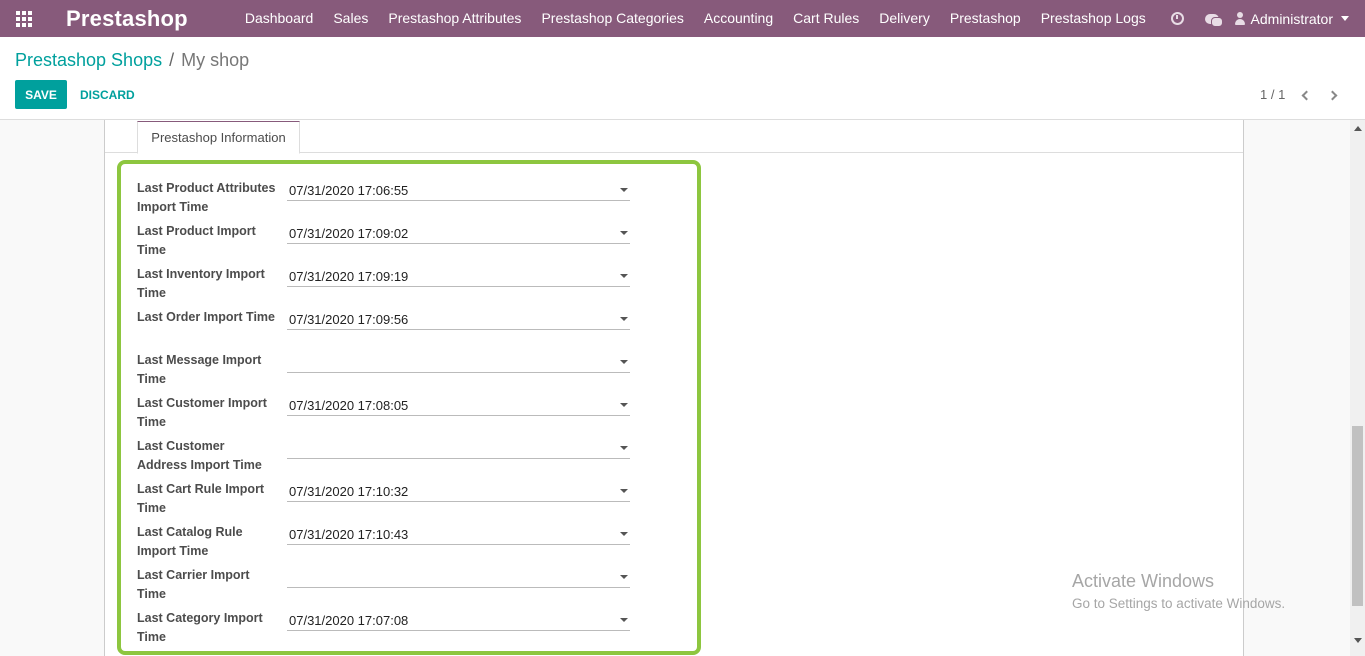 The image size is (1365, 656). Describe the element at coordinates (458, 578) in the screenshot. I see `datetime-input-carrier-import` at that location.